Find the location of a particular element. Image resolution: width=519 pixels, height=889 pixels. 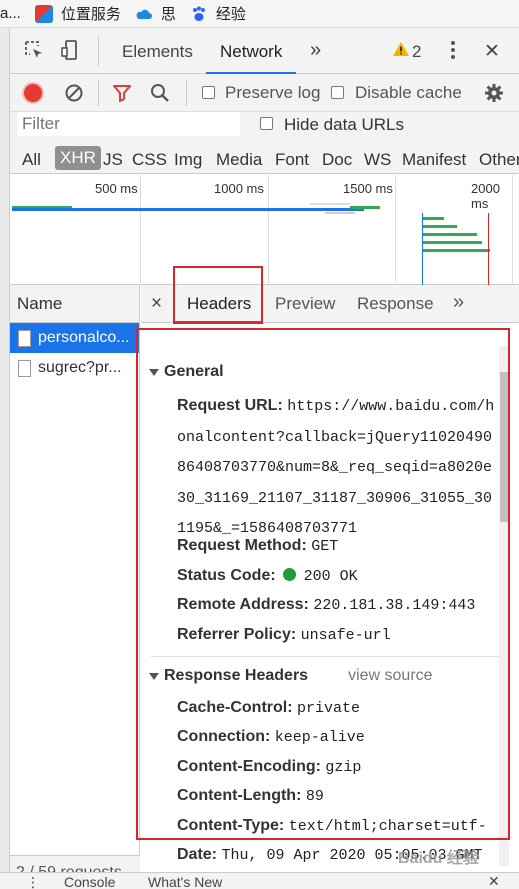

load-event-line is located at coordinates (488, 249).